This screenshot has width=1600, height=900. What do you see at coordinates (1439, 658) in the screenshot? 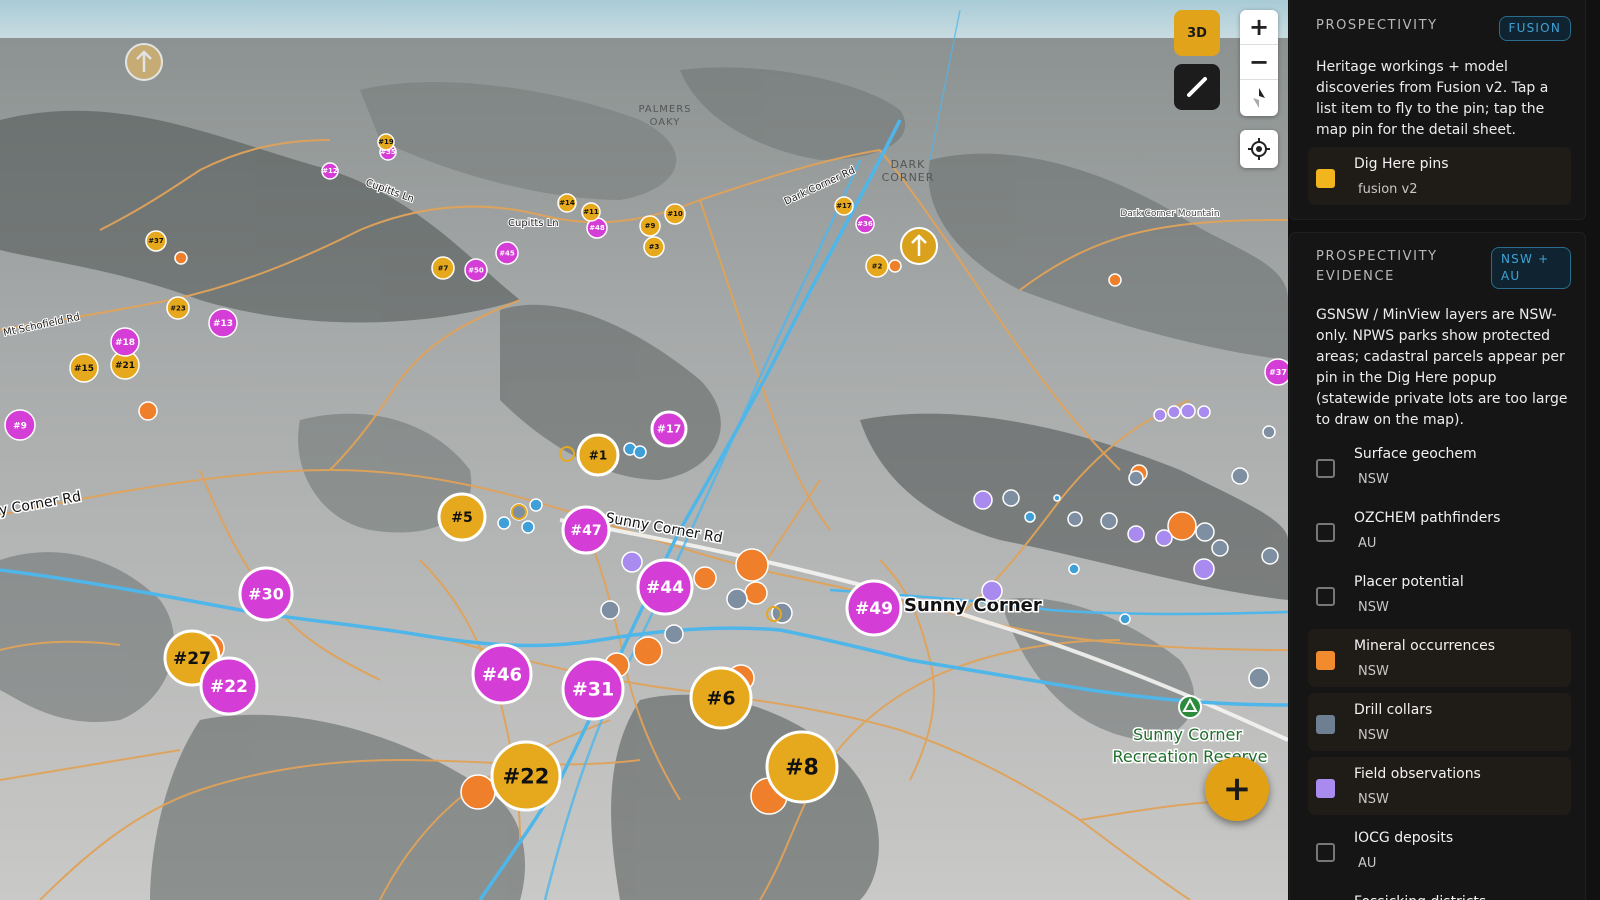
I see `layer-mineral-occurrences: Mineral occurrences NSW` at bounding box center [1439, 658].